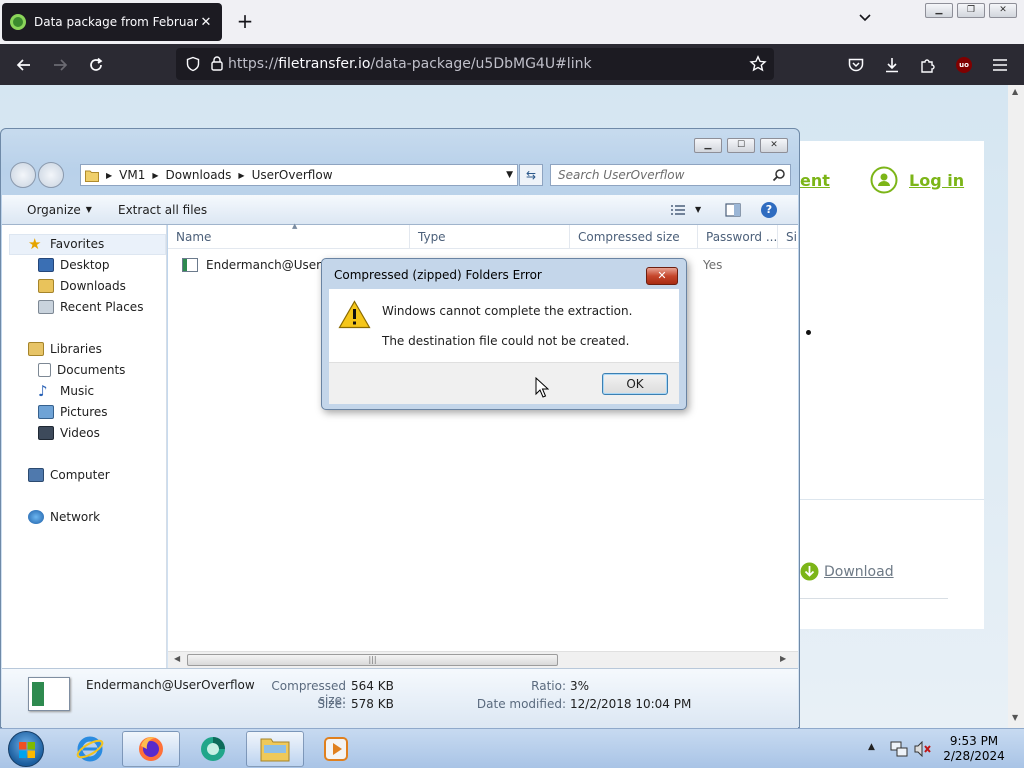 The height and width of the screenshot is (768, 1024). I want to click on taskbar-explorer, so click(275, 749).